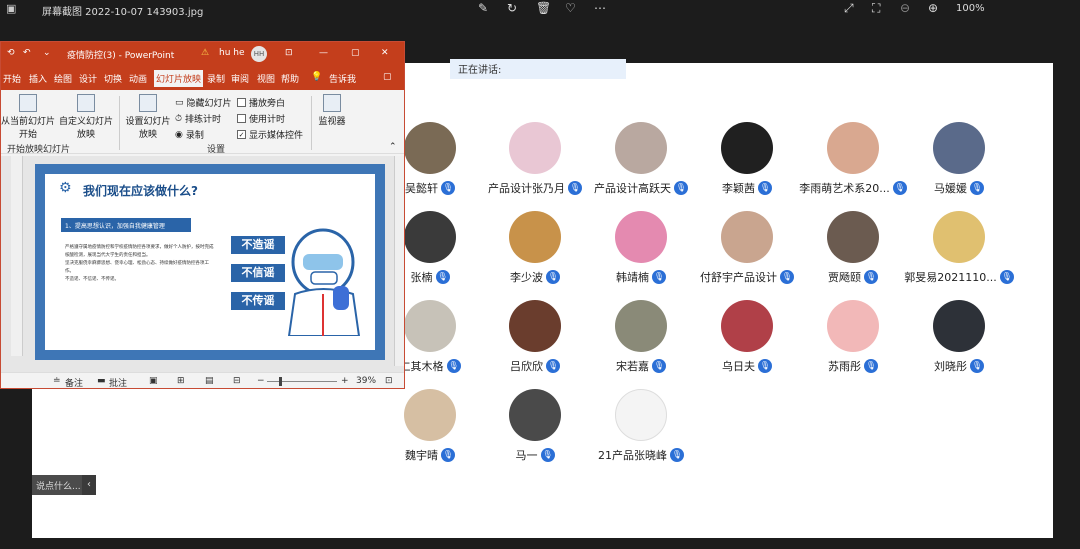 Image resolution: width=1080 pixels, height=549 pixels. What do you see at coordinates (27, 53) in the screenshot?
I see `undo-icon: ↶` at bounding box center [27, 53].